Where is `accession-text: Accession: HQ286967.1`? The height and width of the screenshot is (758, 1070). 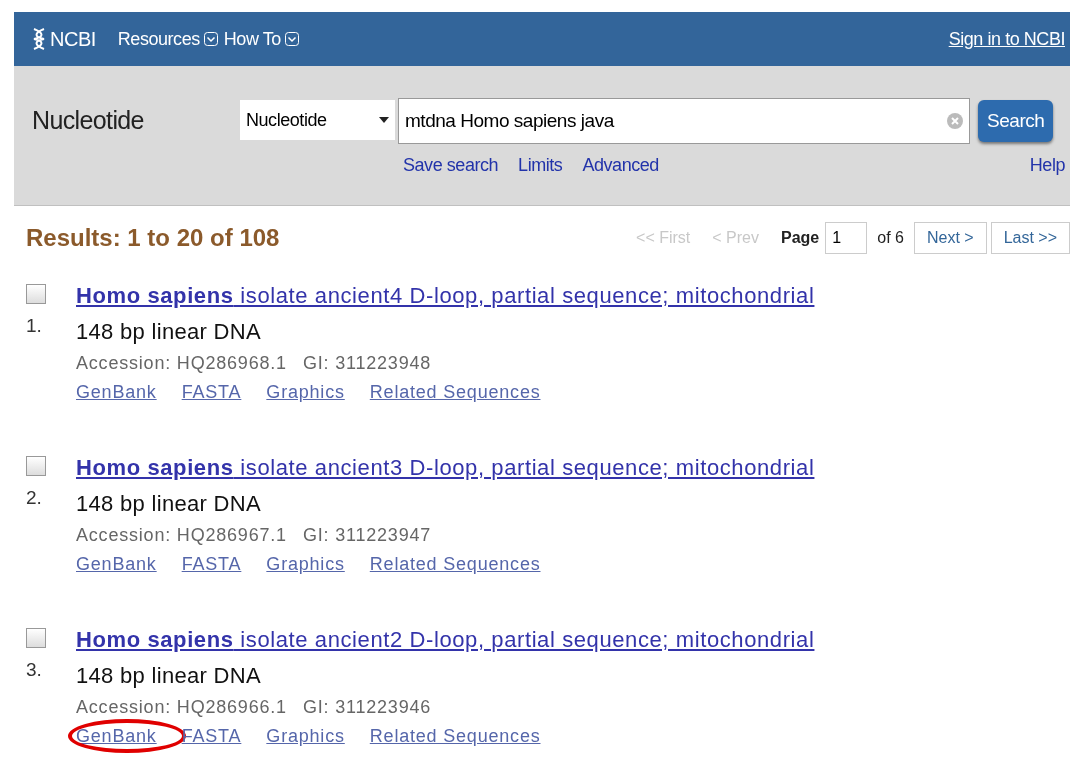 accession-text: Accession: HQ286967.1 is located at coordinates (181, 535).